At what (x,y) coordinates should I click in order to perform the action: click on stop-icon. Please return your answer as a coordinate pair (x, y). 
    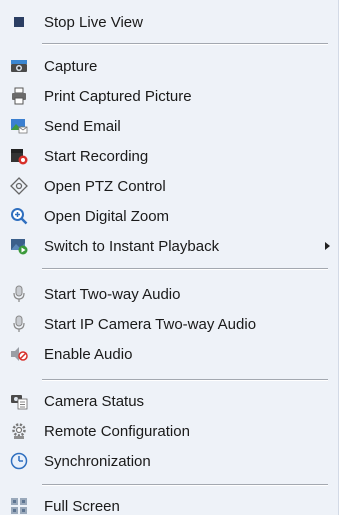
    Looking at the image, I should click on (19, 22).